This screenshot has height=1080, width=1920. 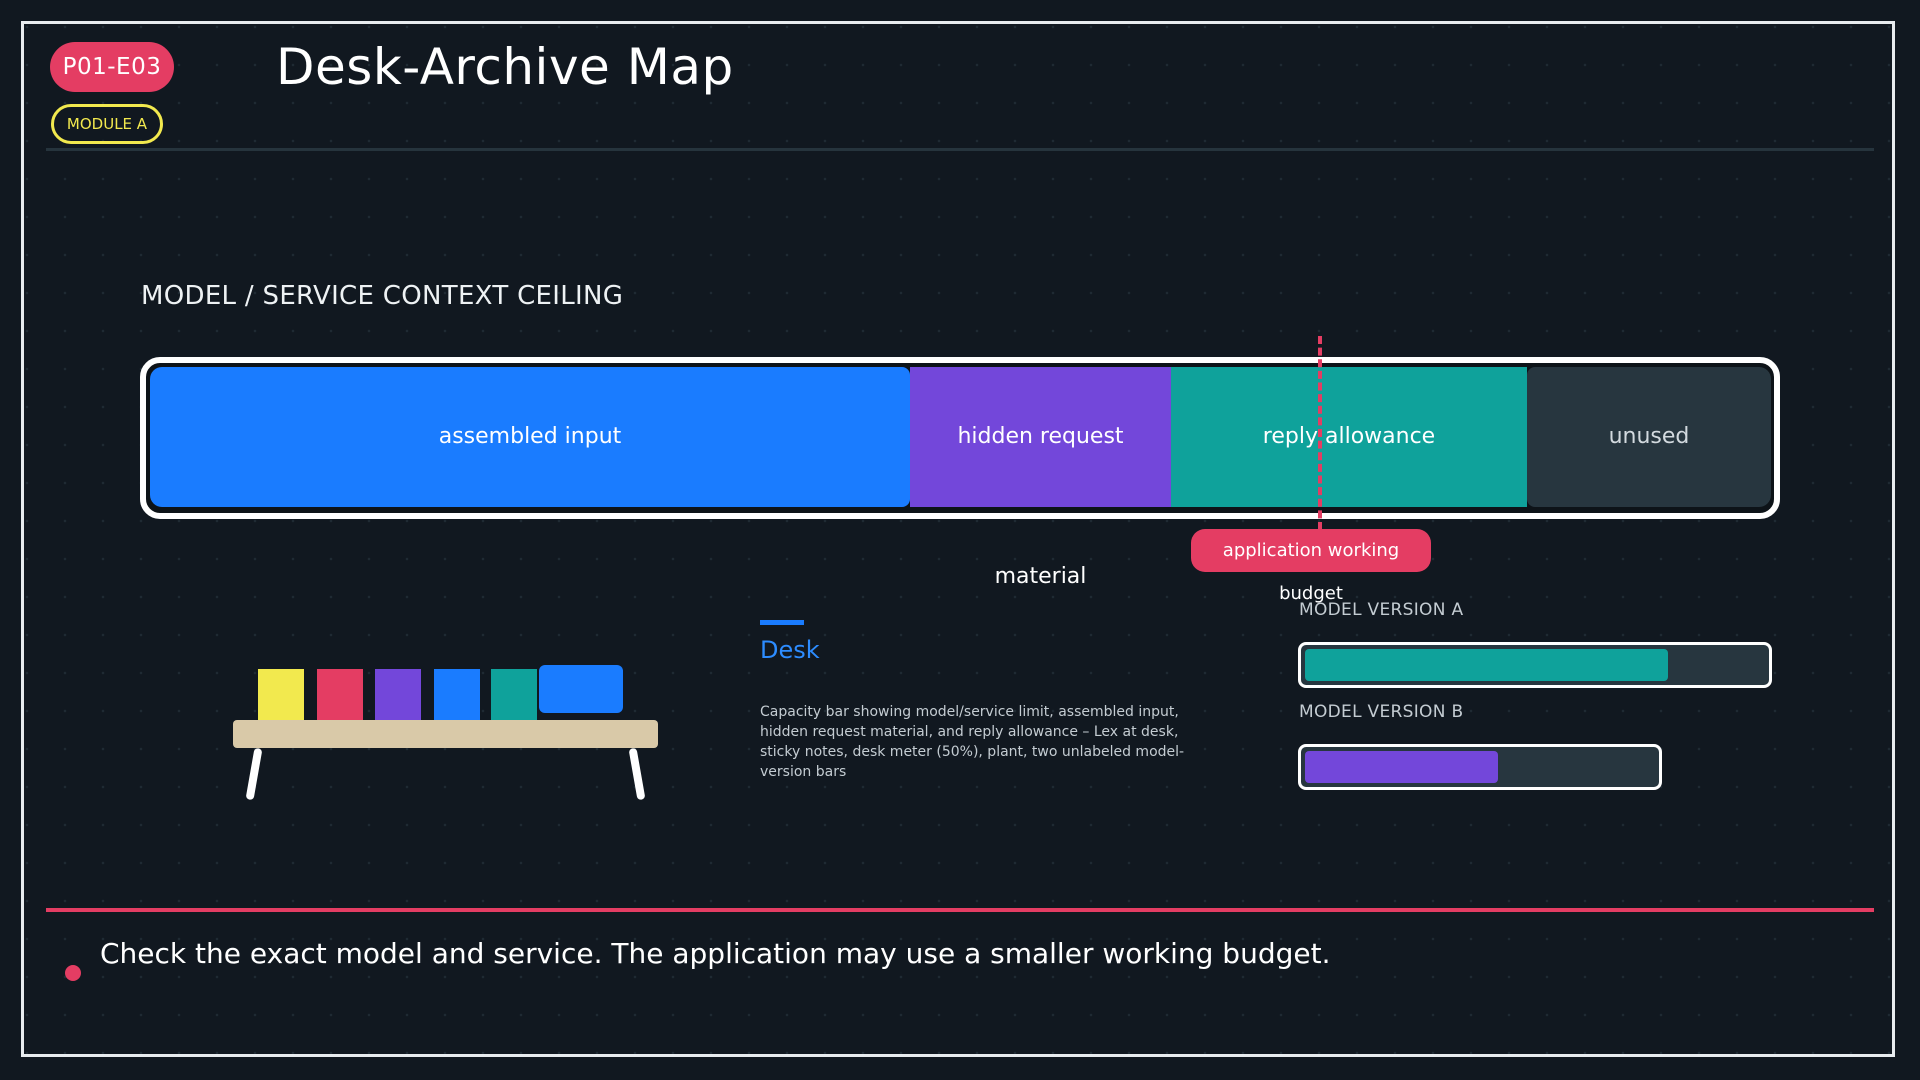 I want to click on sticky-note-blue, so click(x=457, y=695).